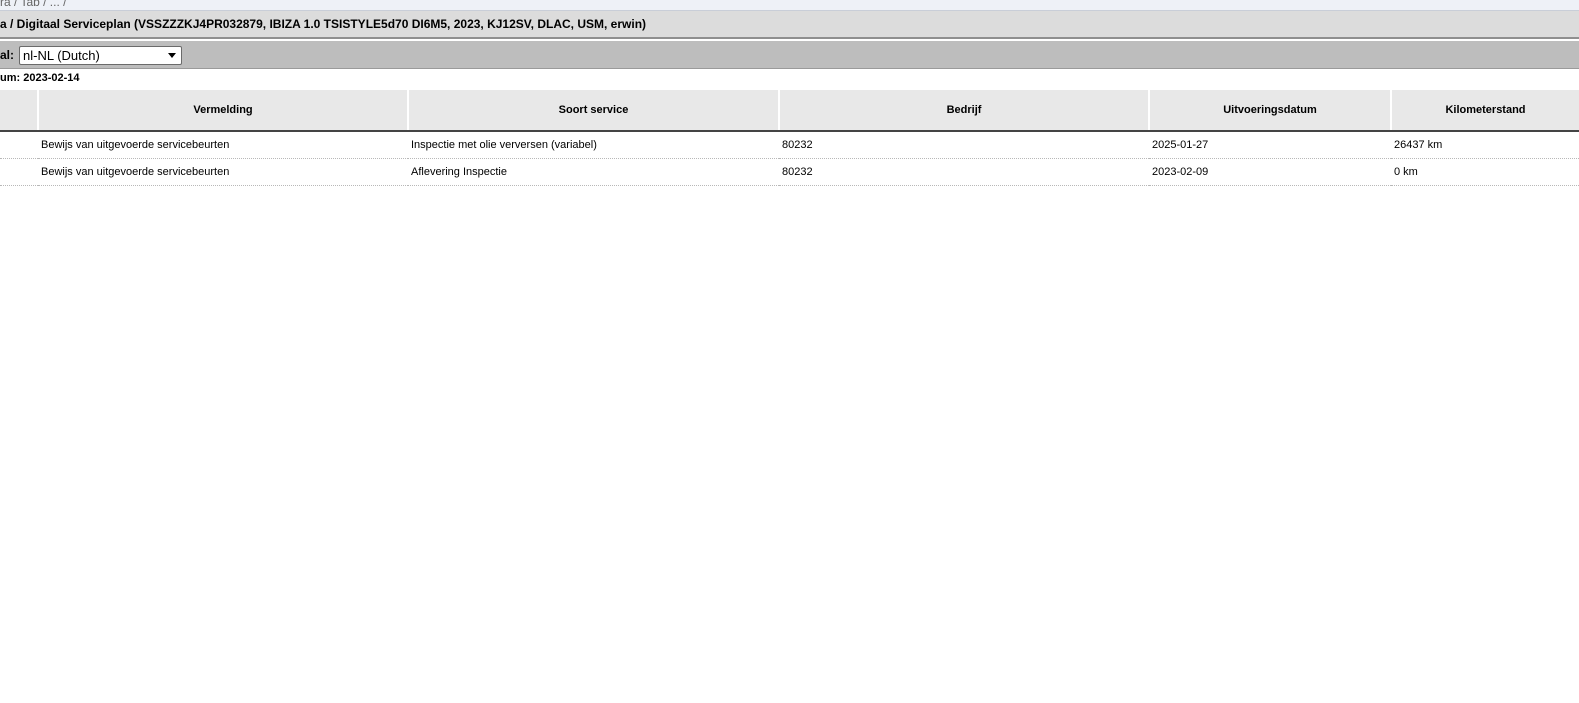  I want to click on cell-uitvoeringsdatum: 2023-02-09, so click(1270, 172).